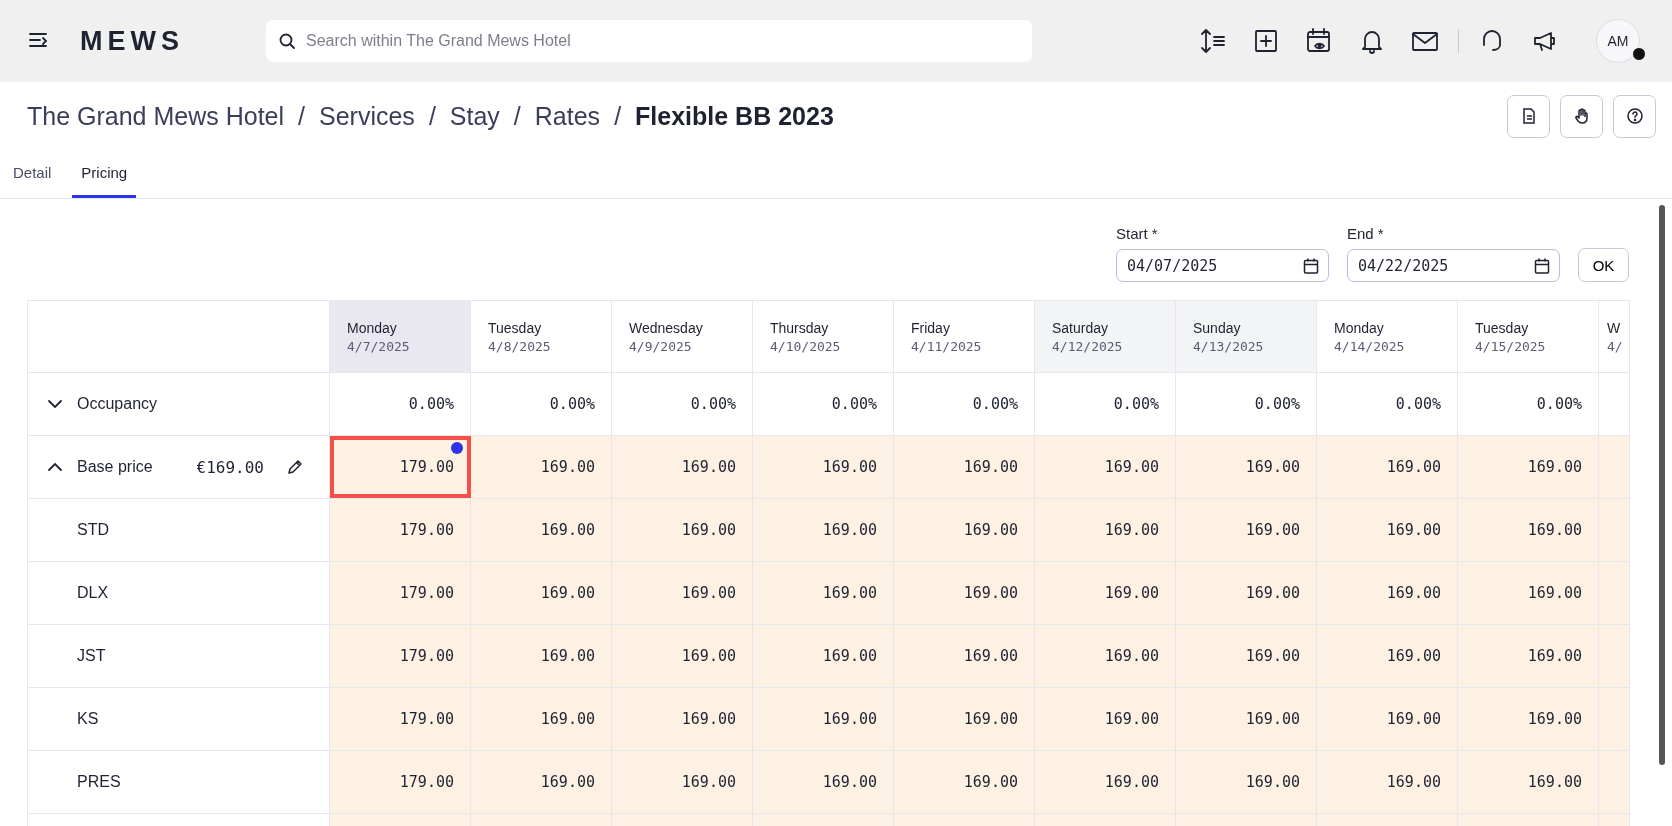 The image size is (1672, 826). What do you see at coordinates (1453, 265) in the screenshot?
I see `date-field: 04/22/2025` at bounding box center [1453, 265].